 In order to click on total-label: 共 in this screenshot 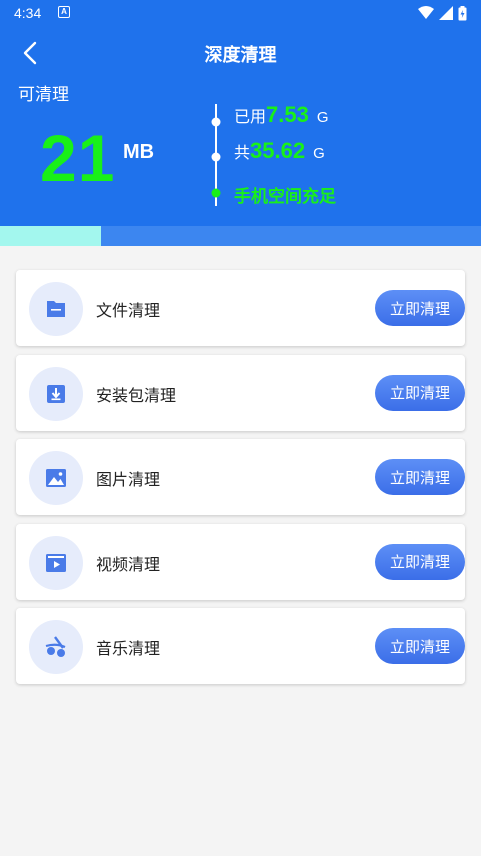, I will do `click(242, 152)`.